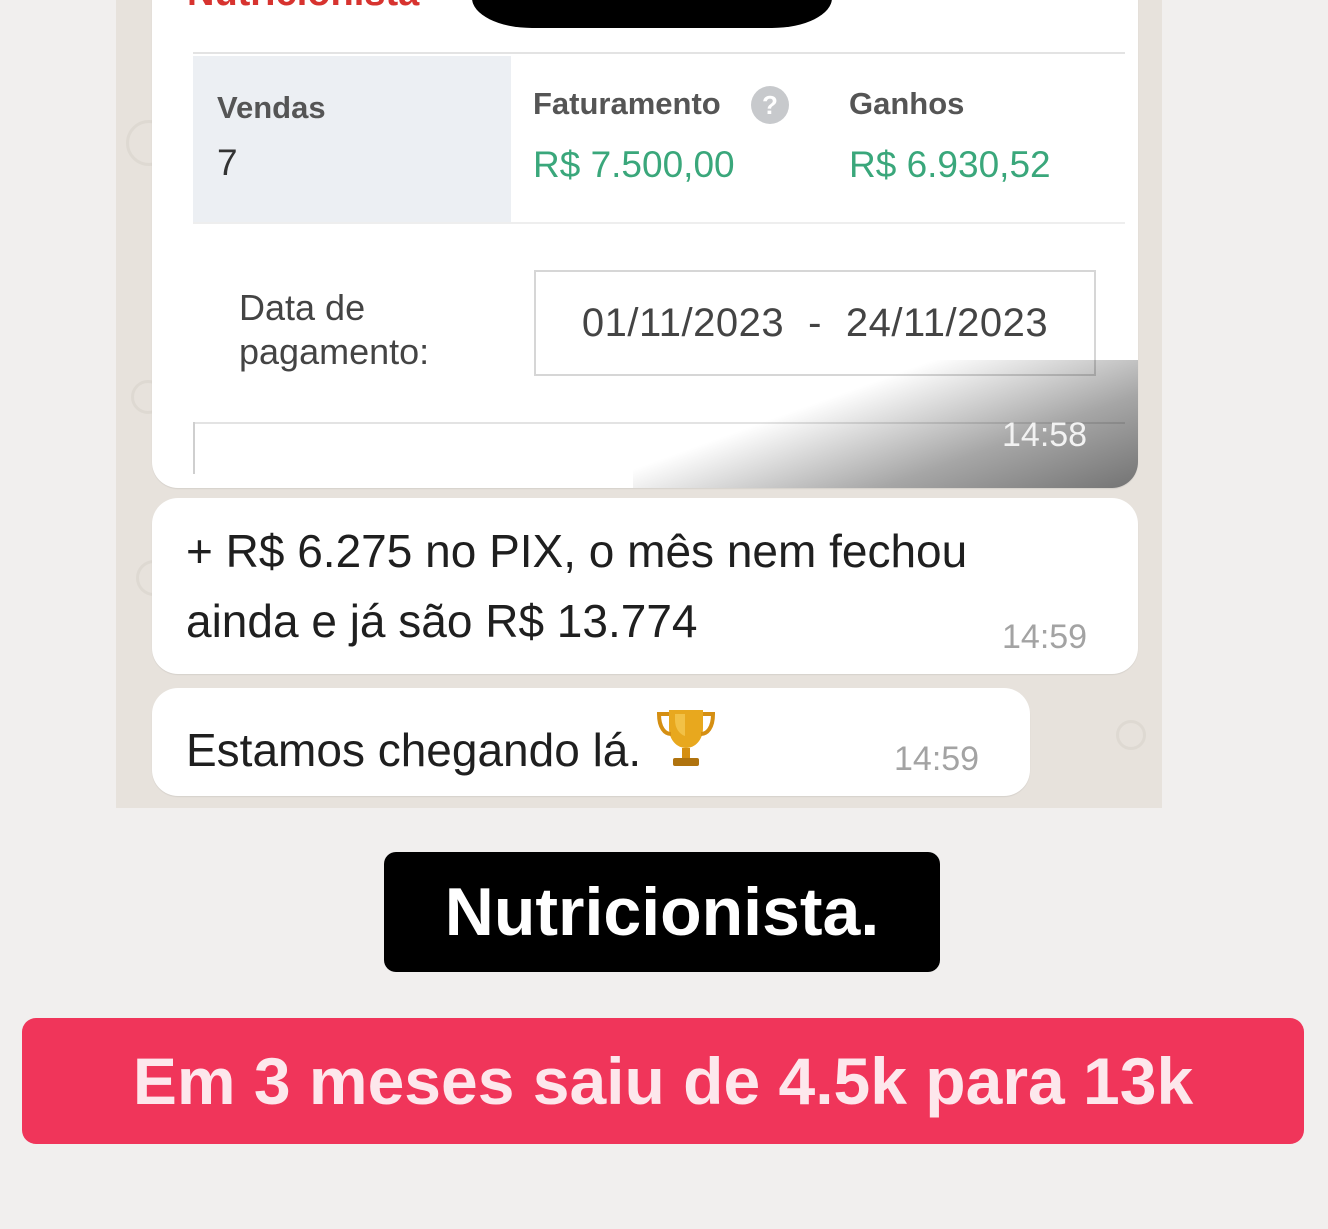 The width and height of the screenshot is (1328, 1229). I want to click on caption-title: Nutricionista., so click(662, 912).